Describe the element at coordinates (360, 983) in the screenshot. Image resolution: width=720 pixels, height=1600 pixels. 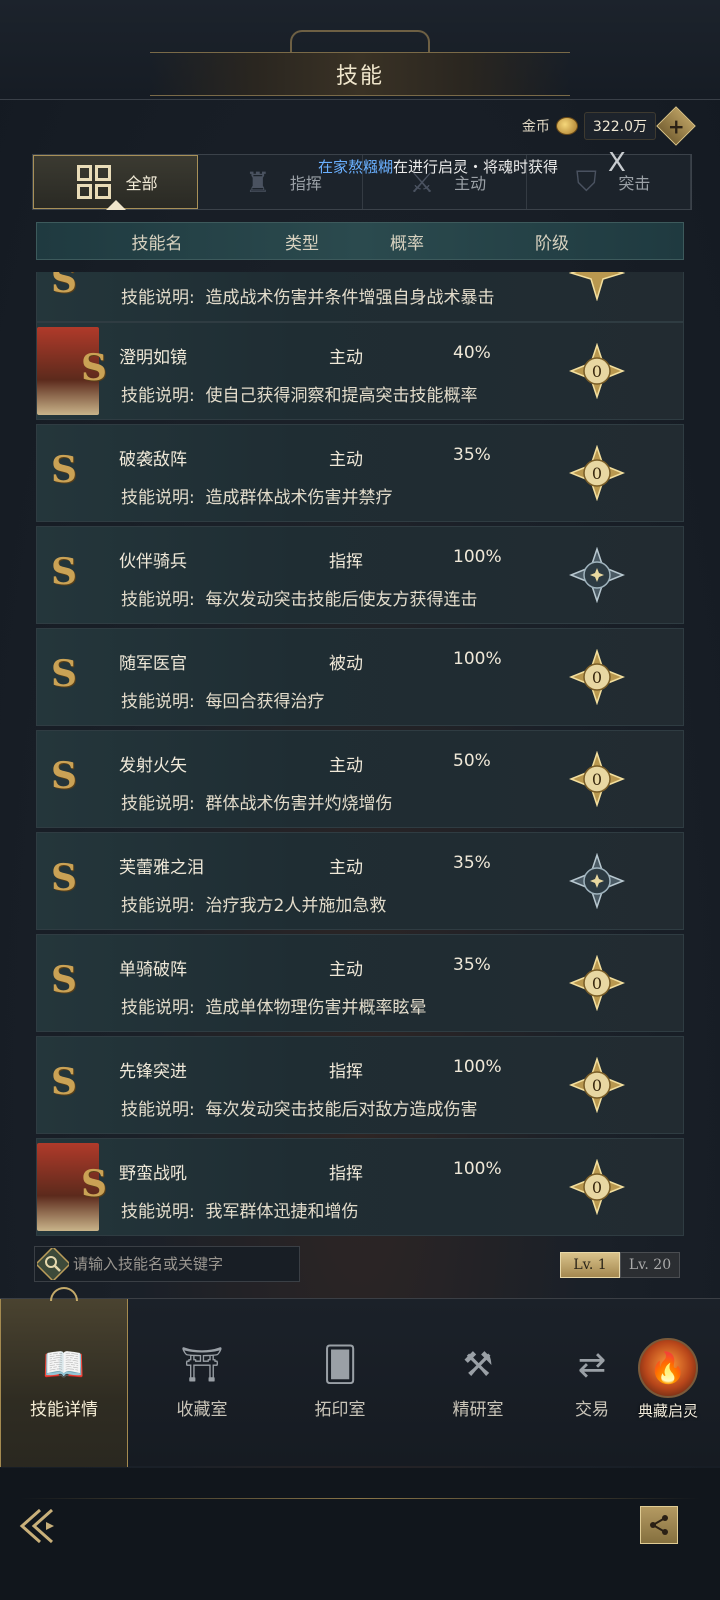
I see `skill-row: S 单骑破阵 主动 35% 技能说明: 造成单体物理伤害并概率眩晕 0` at that location.